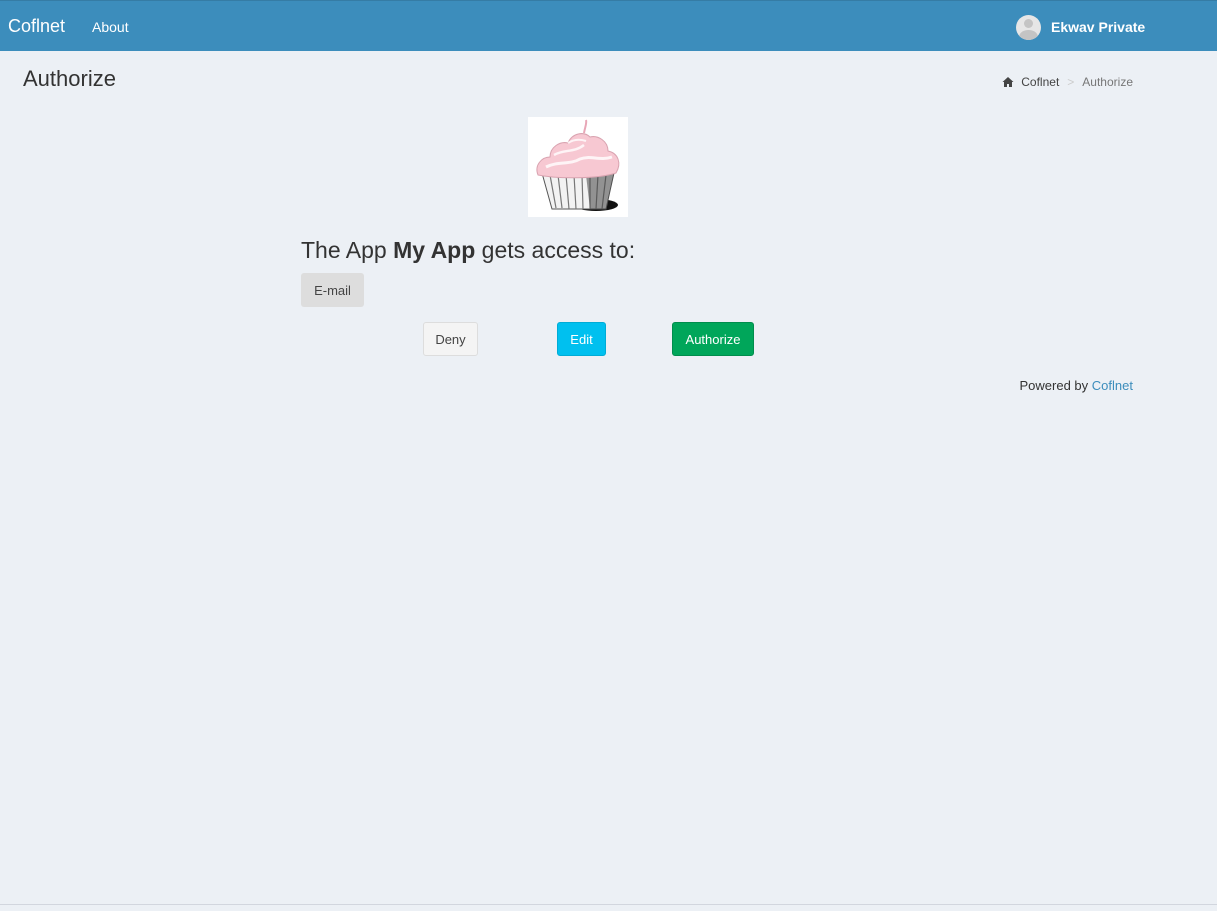  What do you see at coordinates (1028, 27) in the screenshot?
I see `user-avatar-icon` at bounding box center [1028, 27].